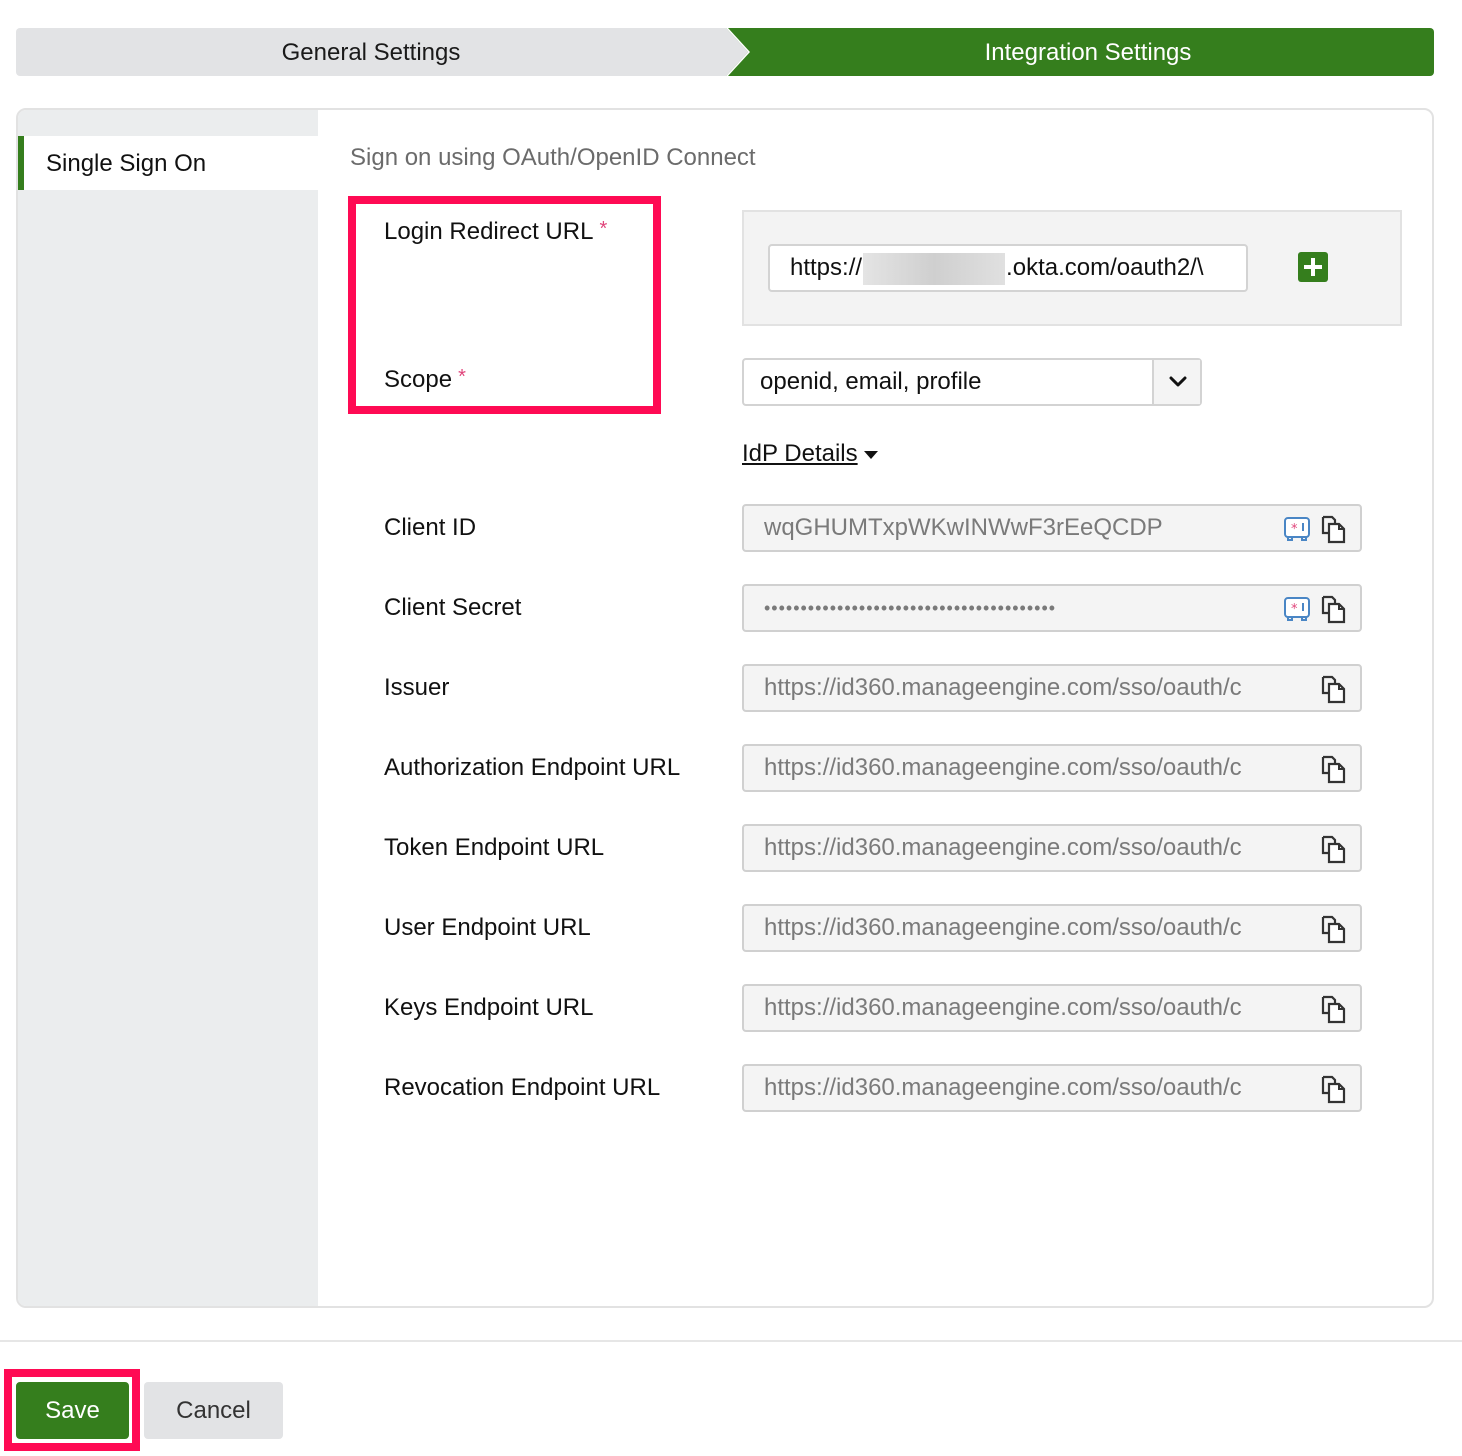  I want to click on footer-divider, so click(731, 1341).